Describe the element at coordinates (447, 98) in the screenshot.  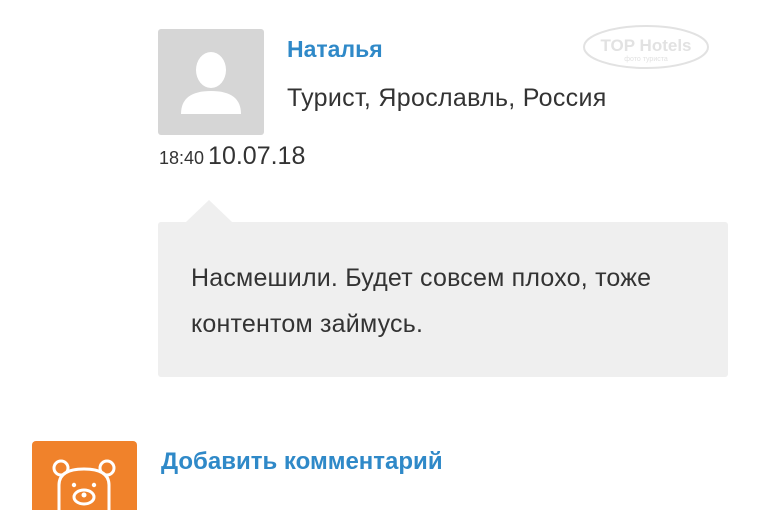
I see `author-info: Турист, Ярославль, Россия` at that location.